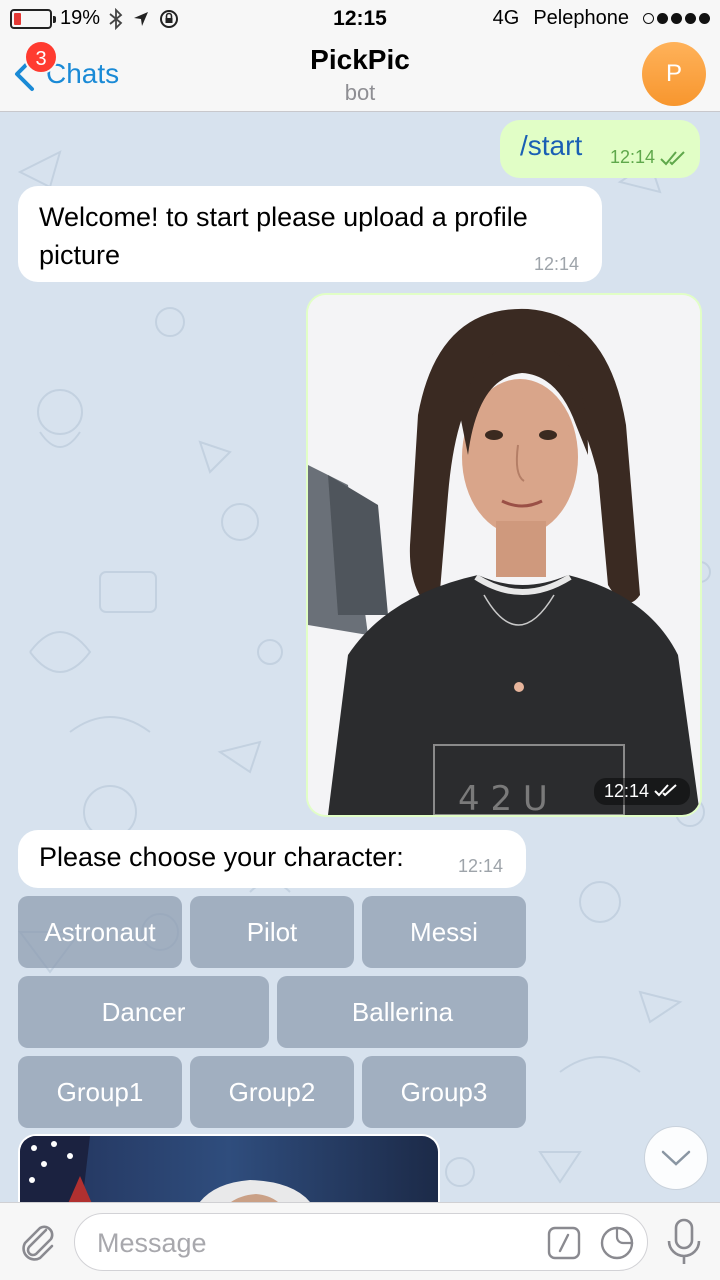 This screenshot has height=1280, width=720. I want to click on astronaut-image, so click(229, 1169).